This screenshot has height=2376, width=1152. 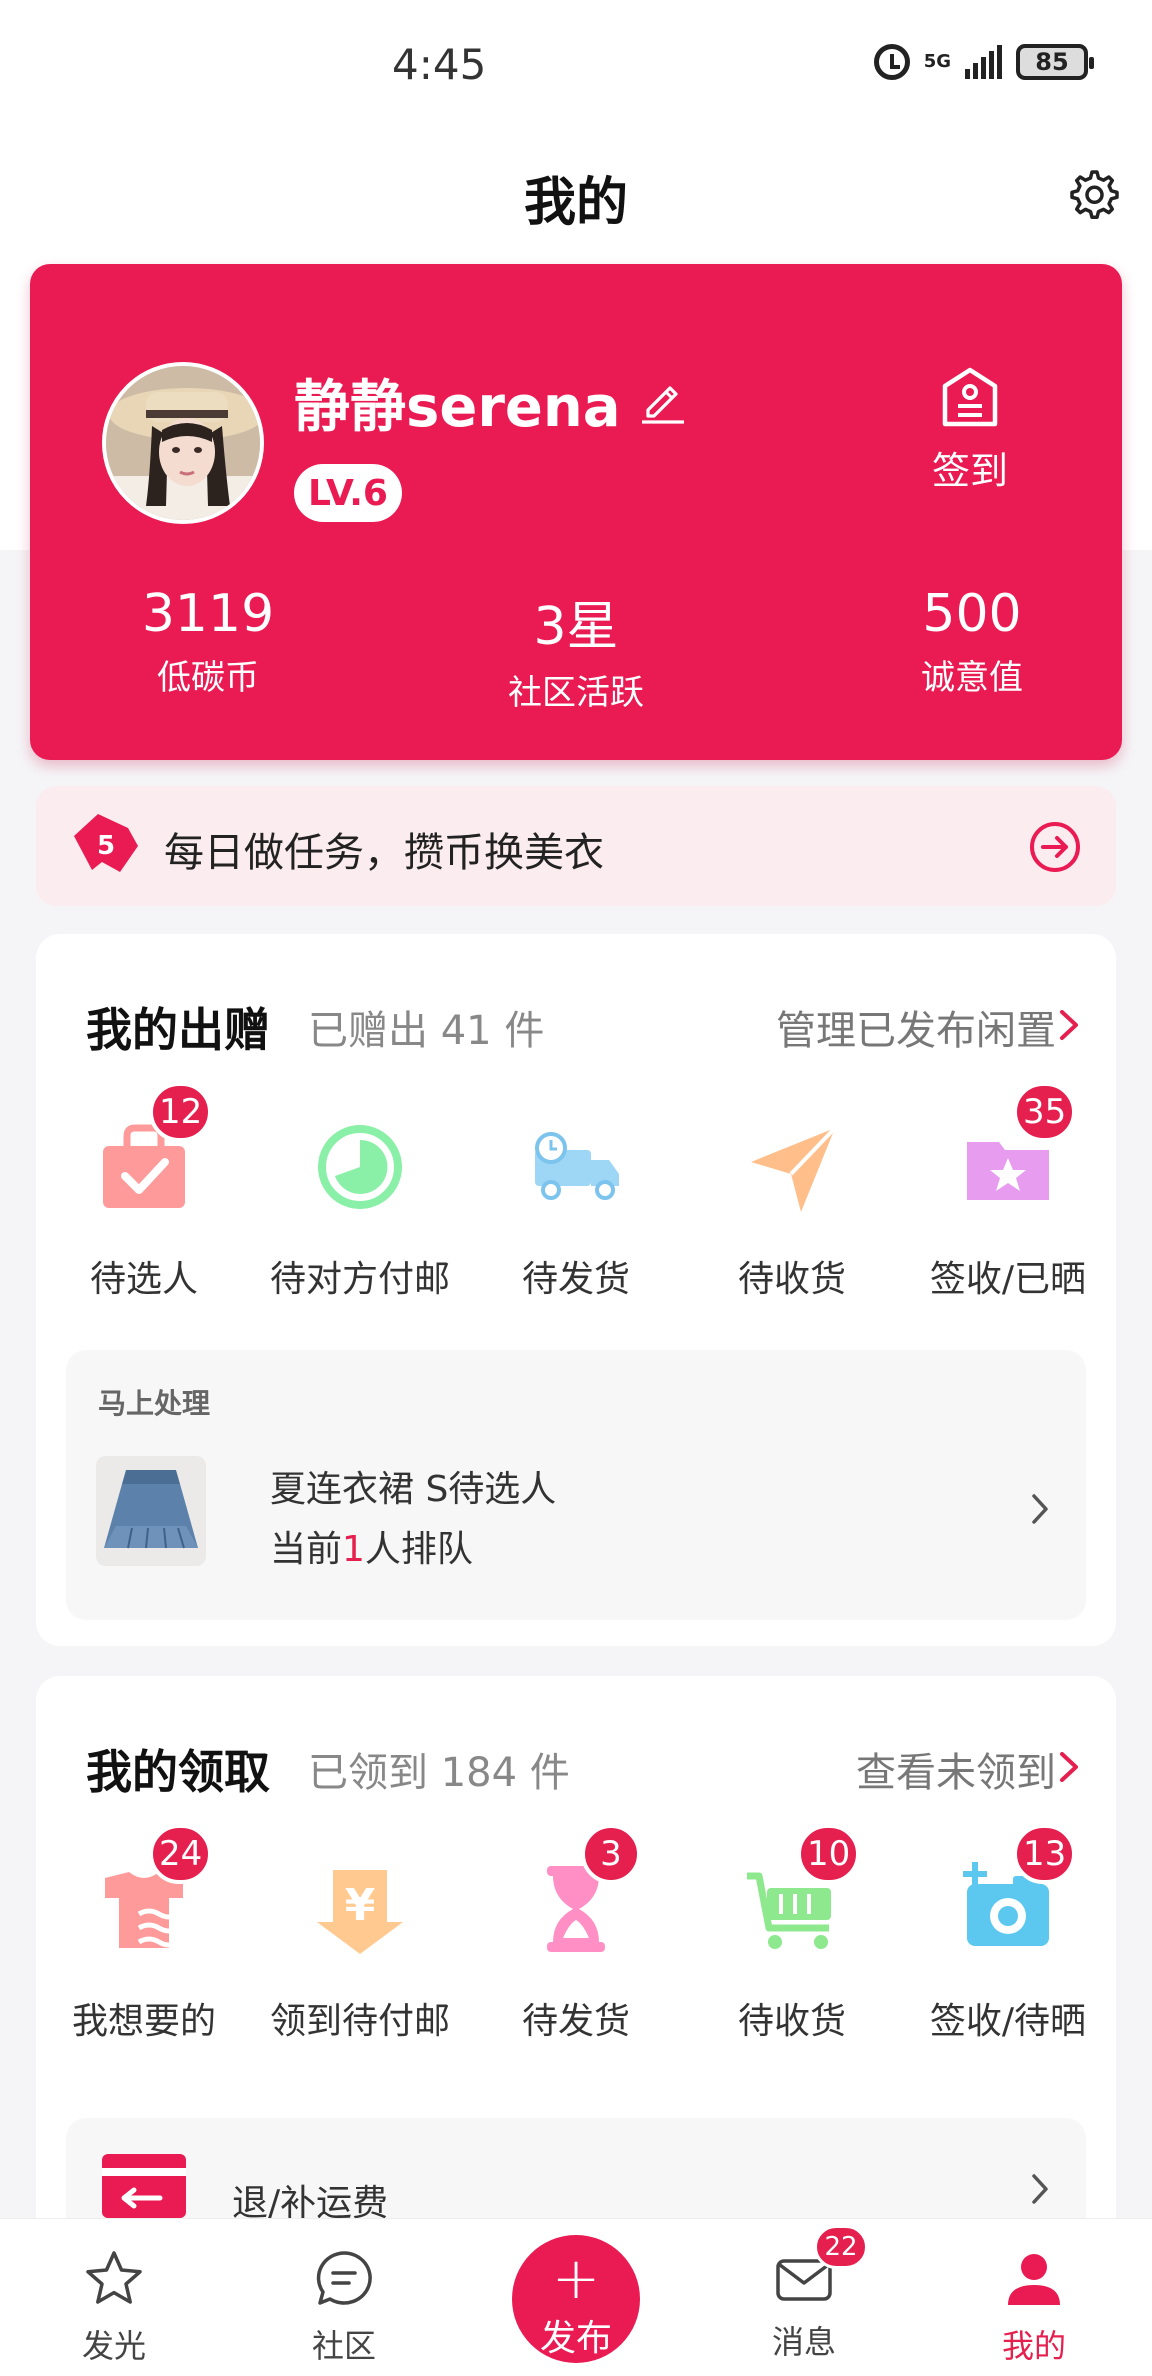 What do you see at coordinates (178, 1030) in the screenshot?
I see `section-title: 我的出赠` at bounding box center [178, 1030].